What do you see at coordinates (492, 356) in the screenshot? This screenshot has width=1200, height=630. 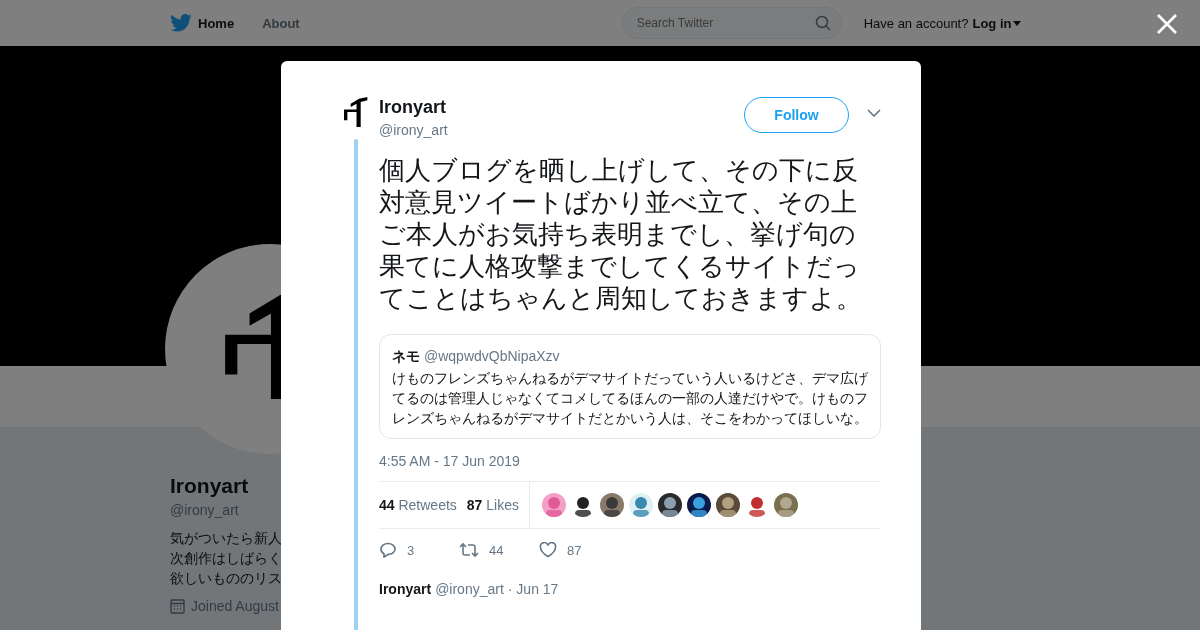 I see `quoted-author-handle: @wqpwdvQbNipaXzv` at bounding box center [492, 356].